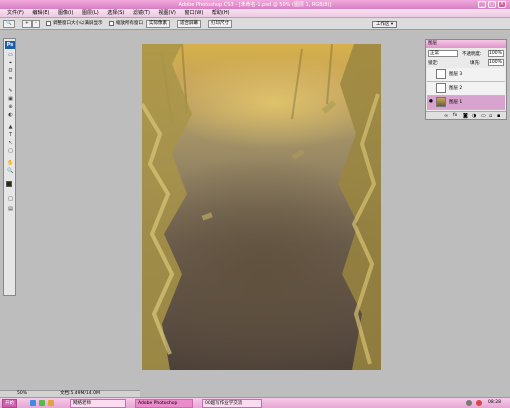  What do you see at coordinates (33, 403) in the screenshot?
I see `quick-launch-ie-icon` at bounding box center [33, 403].